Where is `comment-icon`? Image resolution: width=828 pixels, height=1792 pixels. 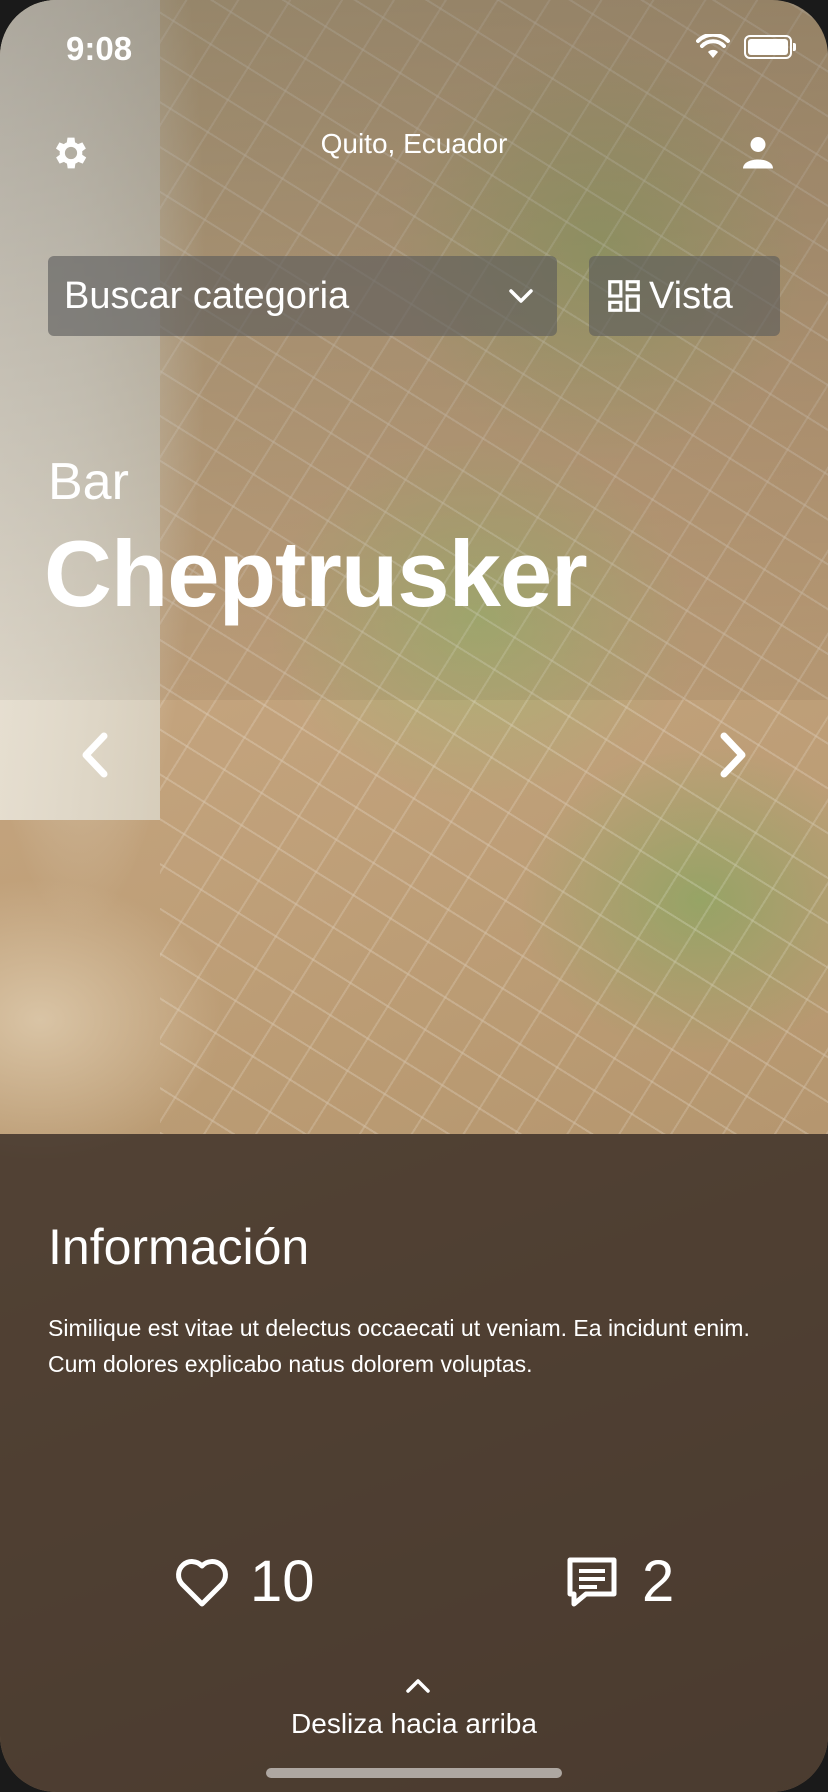
comment-icon is located at coordinates (592, 1581).